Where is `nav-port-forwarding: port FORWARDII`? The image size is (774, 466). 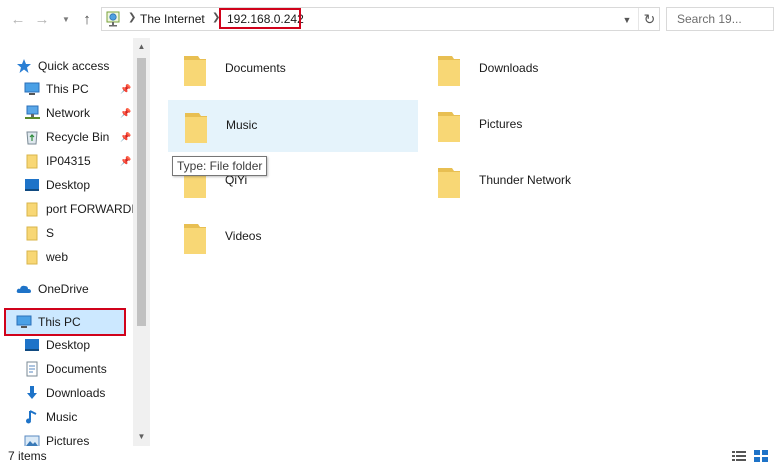 nav-port-forwarding: port FORWARDII is located at coordinates (81, 209).